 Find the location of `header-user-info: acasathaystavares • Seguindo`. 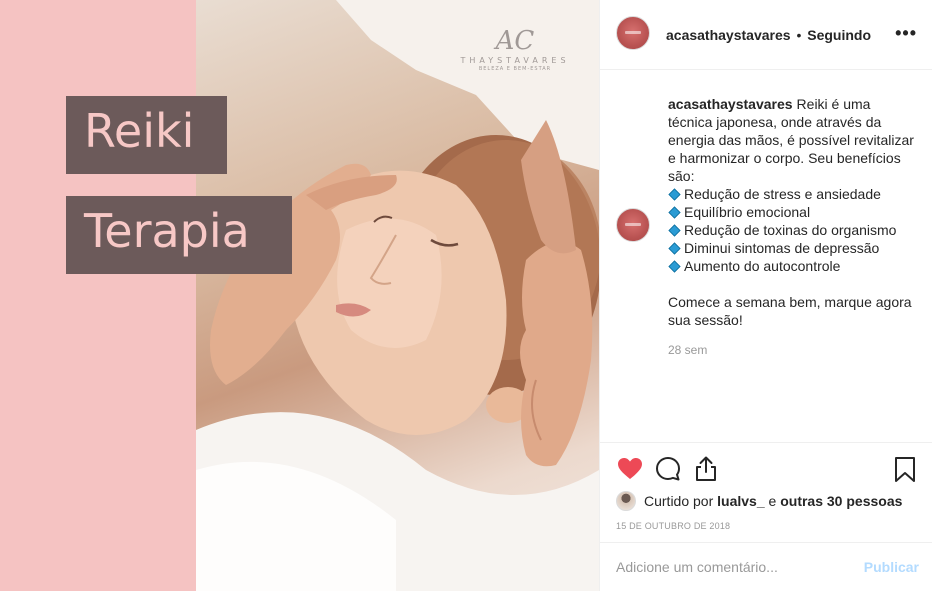

header-user-info: acasathaystavares • Seguindo is located at coordinates (768, 35).